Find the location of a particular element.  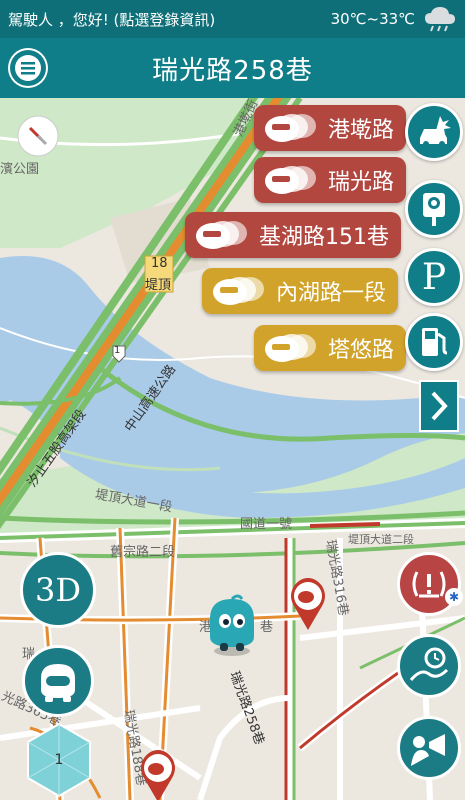

megaphone-icon is located at coordinates (428, 750).